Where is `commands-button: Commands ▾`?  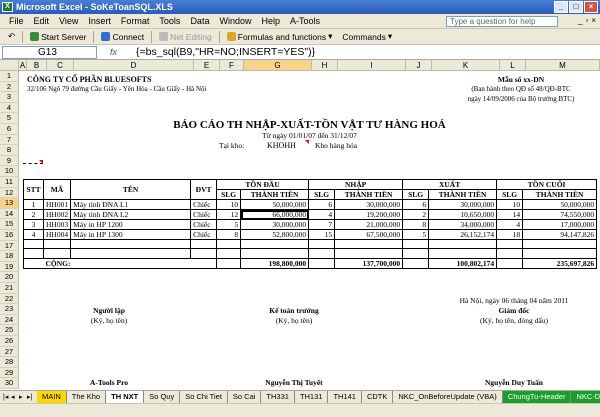 commands-button: Commands ▾ is located at coordinates (367, 36).